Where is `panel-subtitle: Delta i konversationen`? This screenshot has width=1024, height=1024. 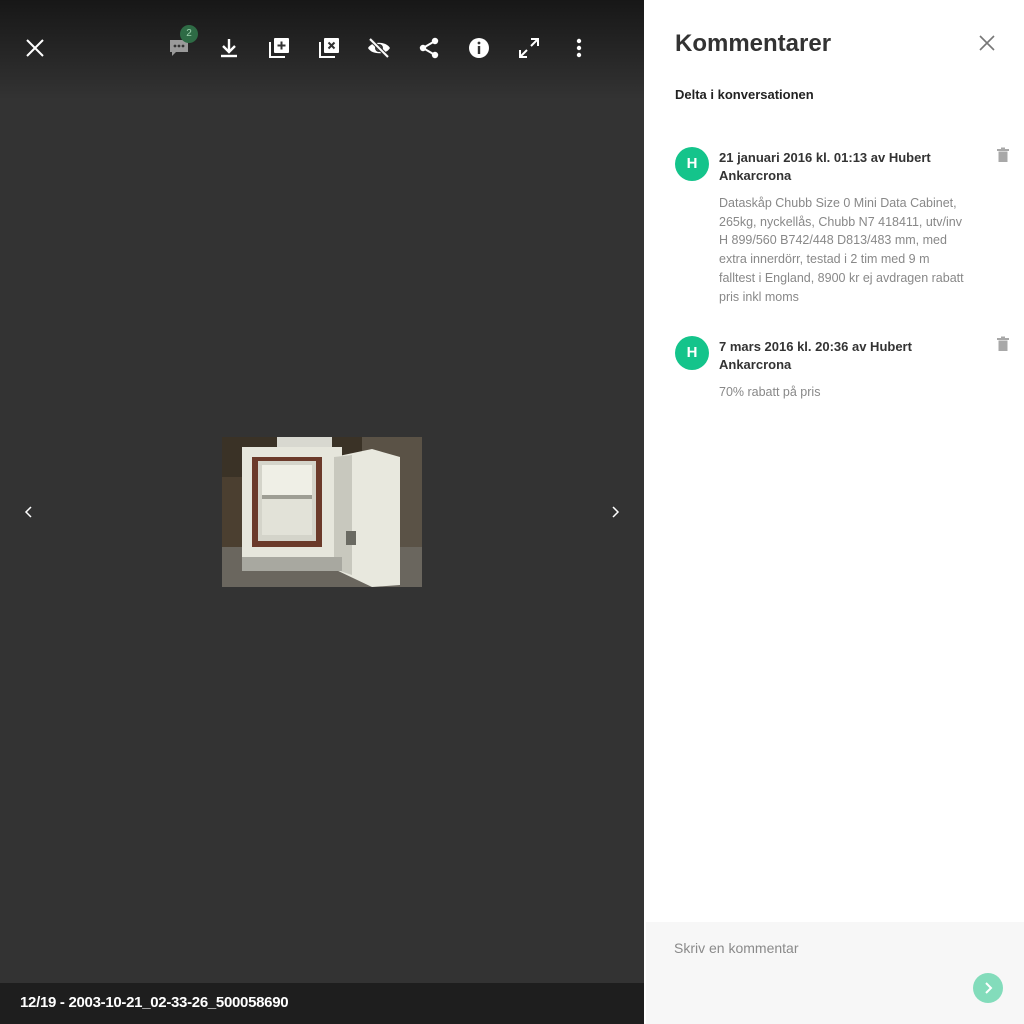 panel-subtitle: Delta i konversationen is located at coordinates (744, 94).